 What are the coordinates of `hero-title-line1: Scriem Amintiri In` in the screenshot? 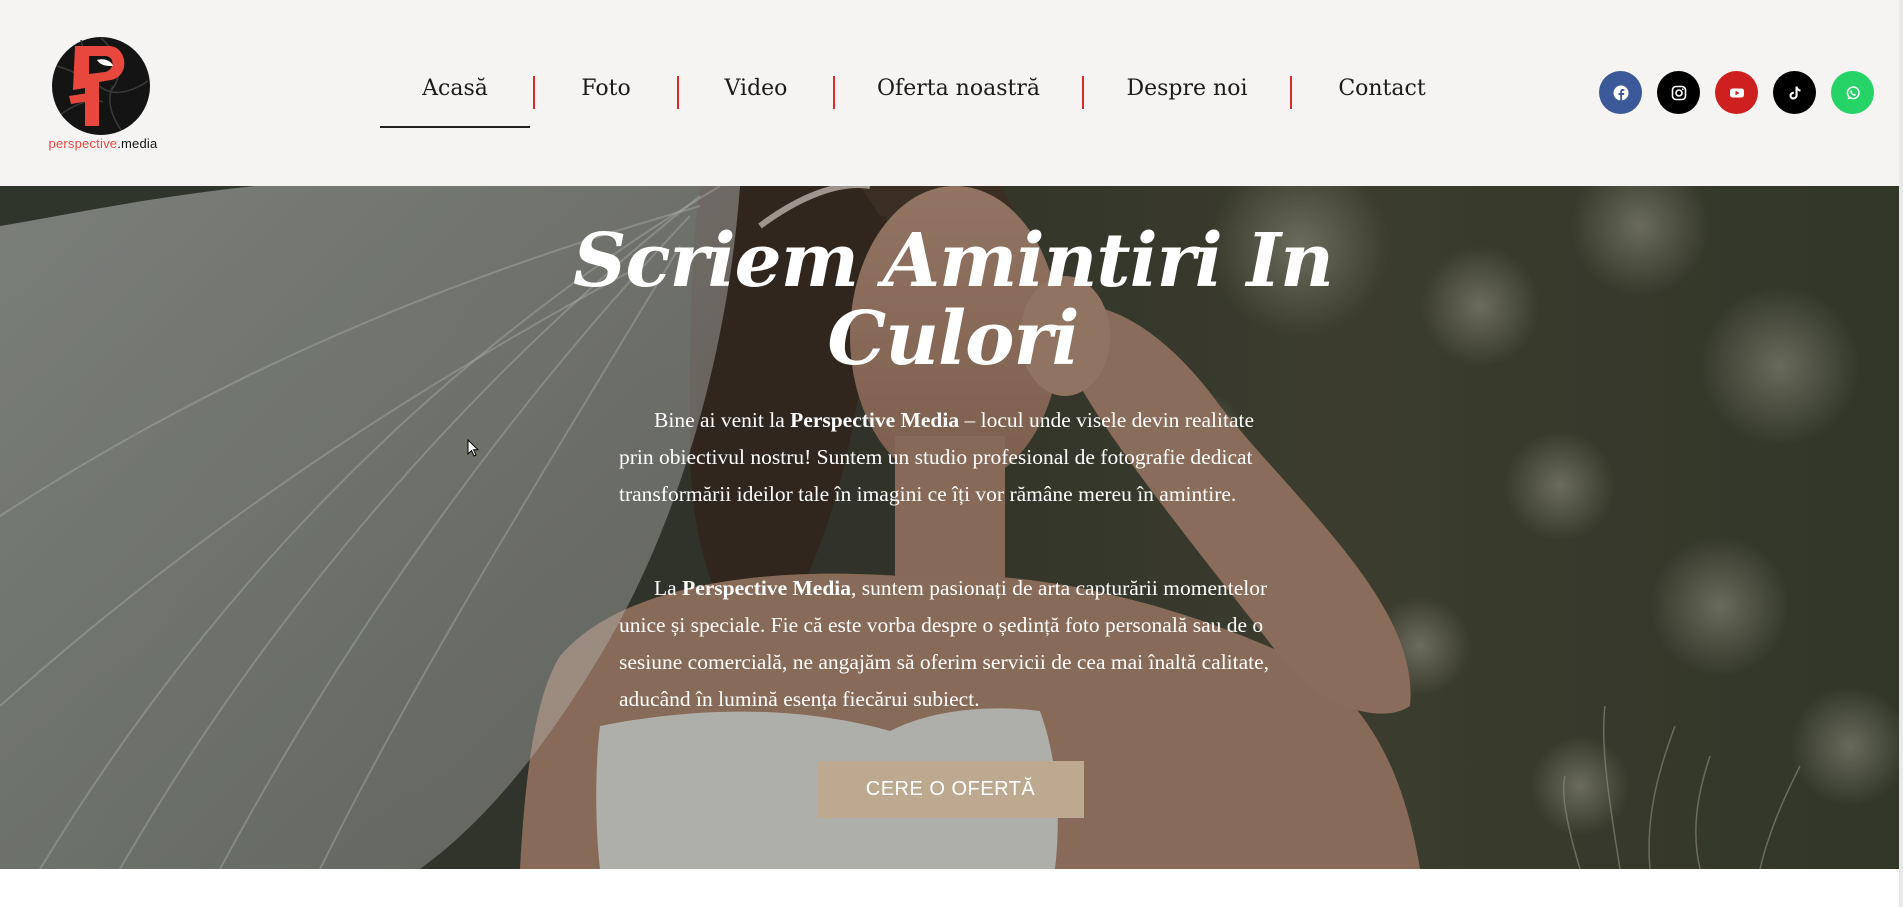 It's located at (953, 261).